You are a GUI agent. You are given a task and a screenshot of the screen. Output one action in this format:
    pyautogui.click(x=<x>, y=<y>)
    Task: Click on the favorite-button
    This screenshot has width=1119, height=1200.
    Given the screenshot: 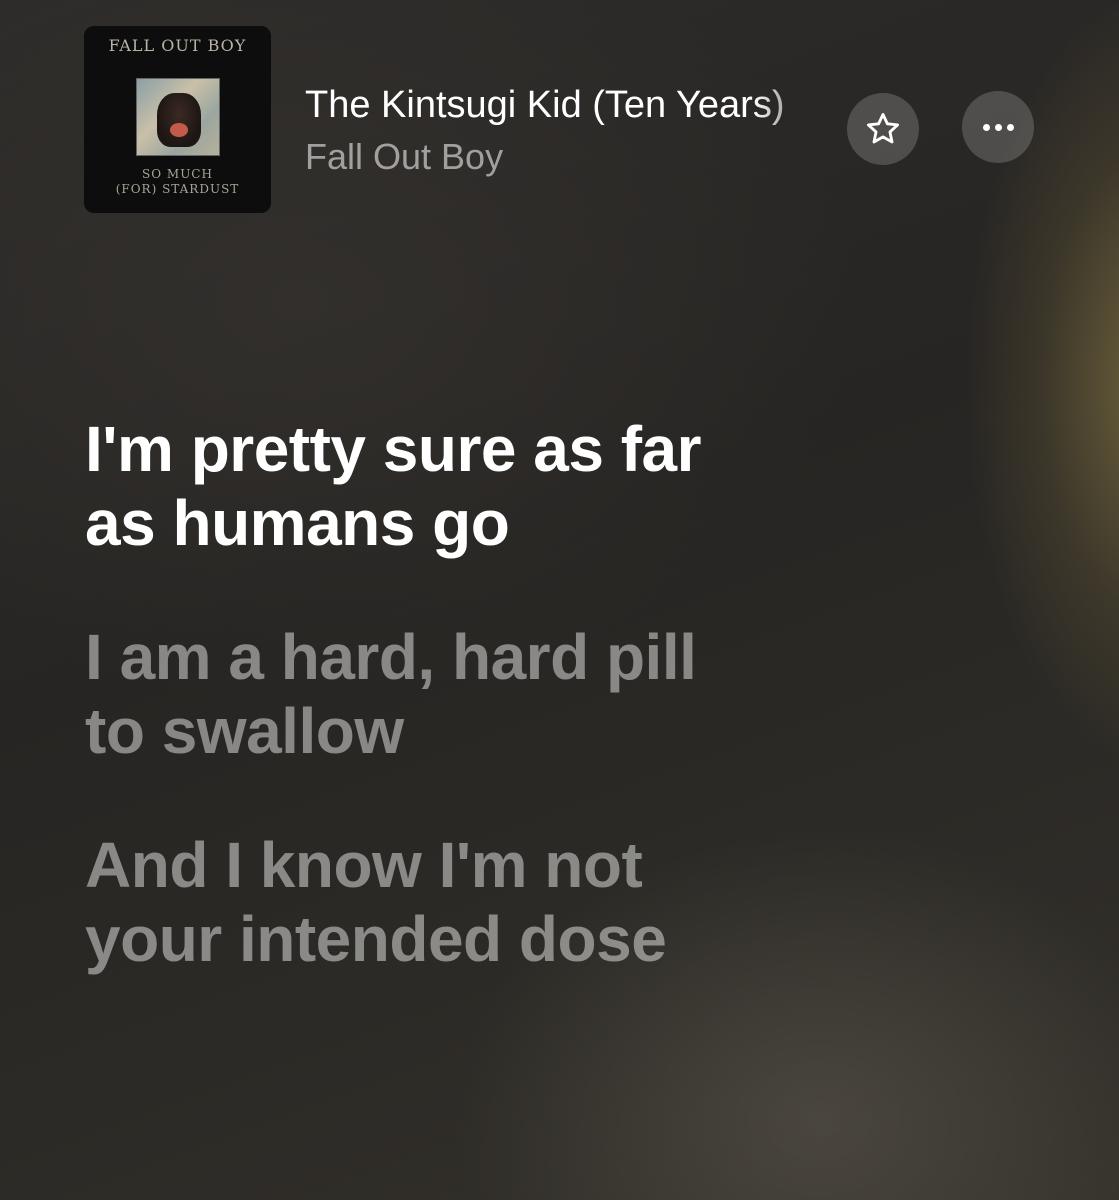 What is the action you would take?
    pyautogui.click(x=883, y=129)
    